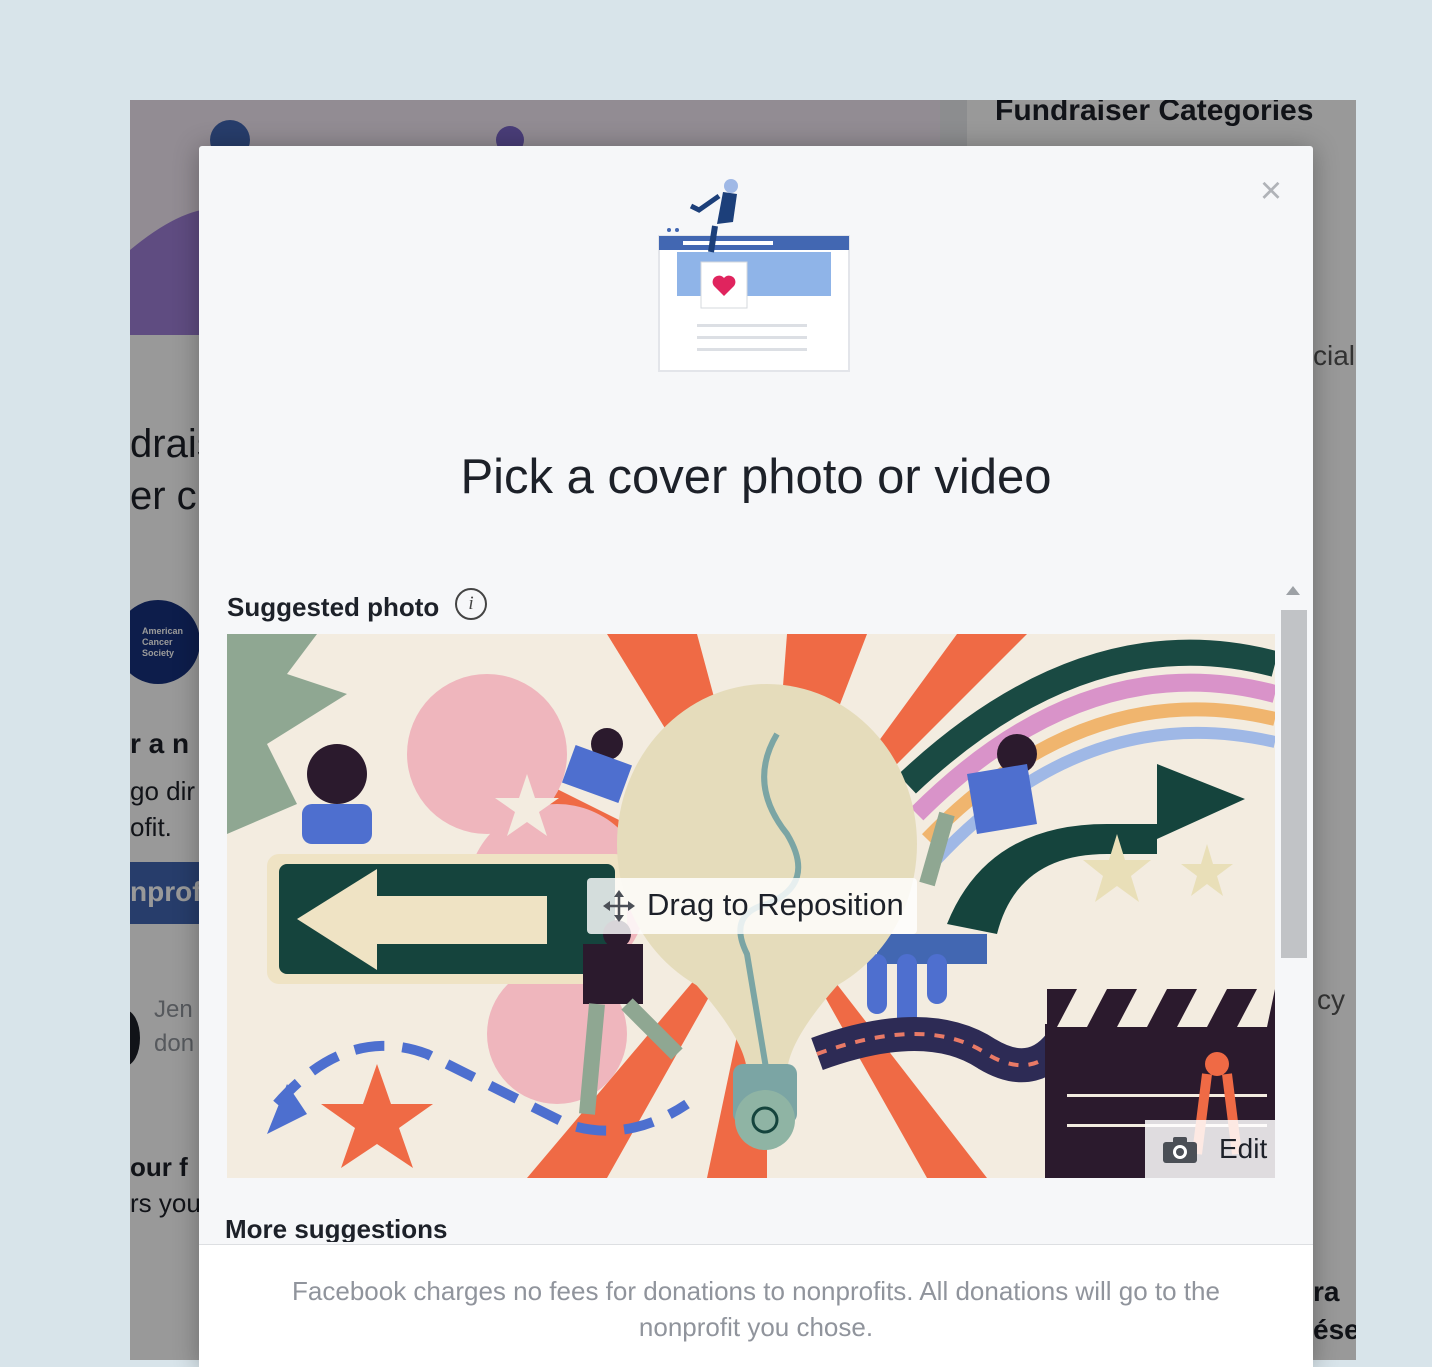 The image size is (1432, 1367). Describe the element at coordinates (471, 604) in the screenshot. I see `info-icon: i` at that location.